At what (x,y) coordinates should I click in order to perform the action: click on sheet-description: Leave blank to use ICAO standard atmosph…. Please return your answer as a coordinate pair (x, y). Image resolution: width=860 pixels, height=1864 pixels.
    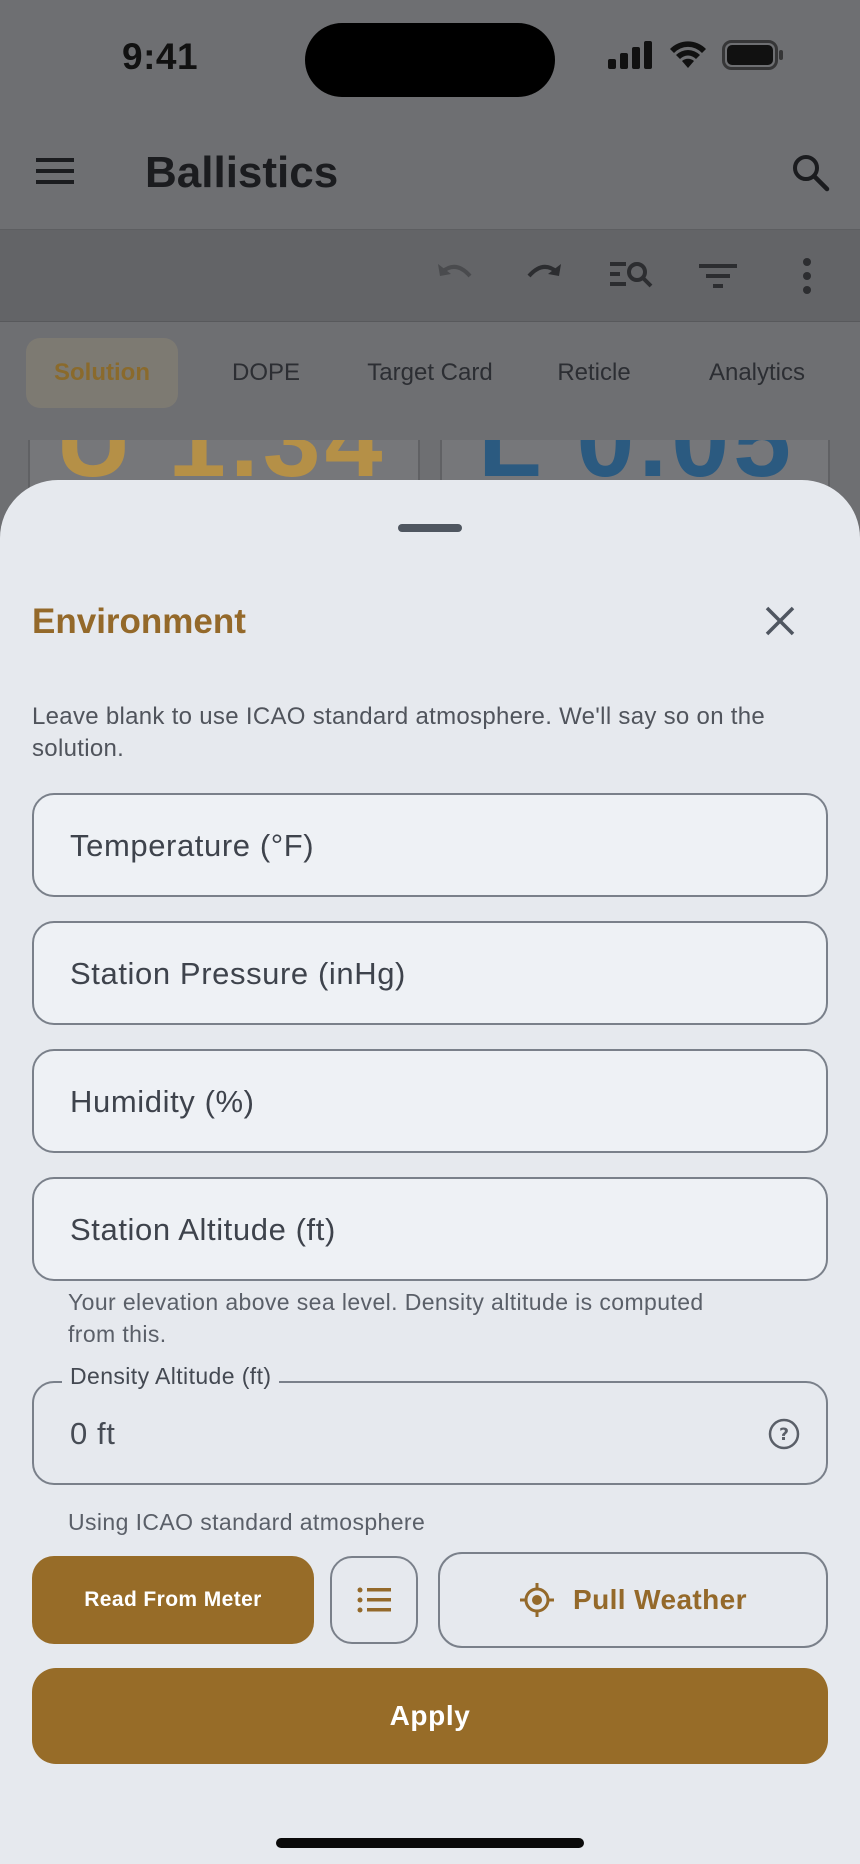
    Looking at the image, I should click on (399, 732).